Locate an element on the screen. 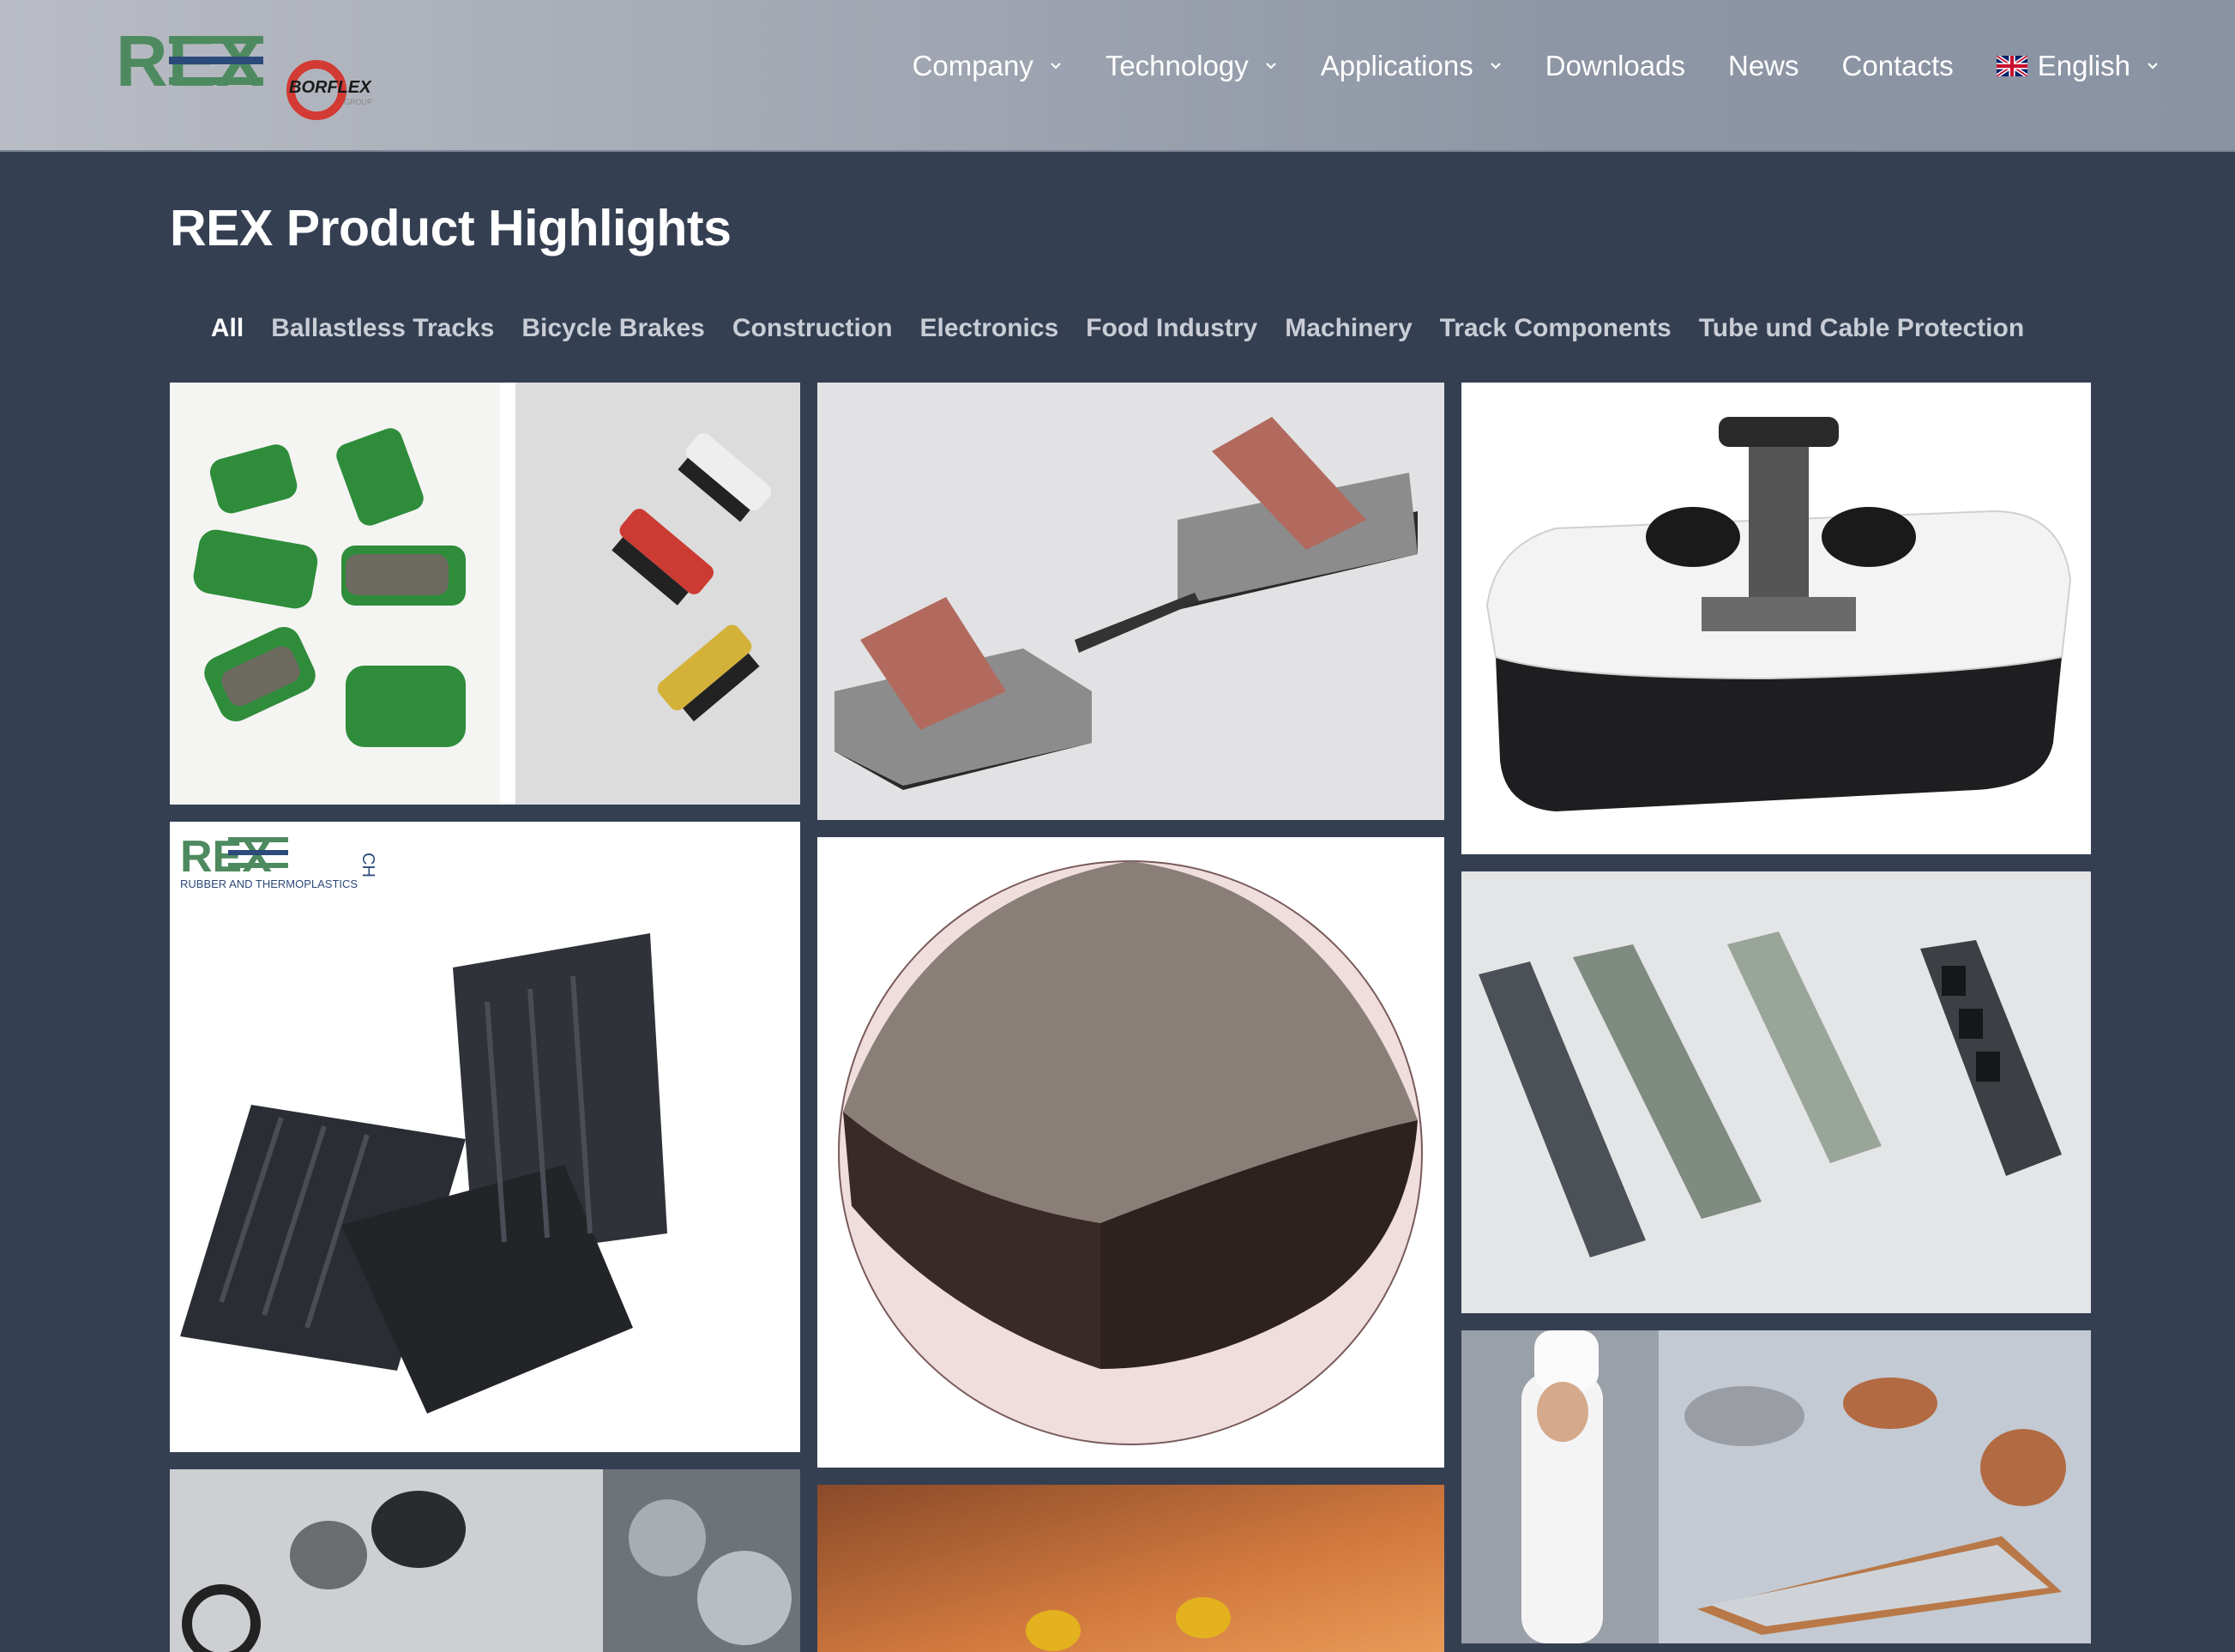 The image size is (2235, 1652). filter-electronics: Electronics is located at coordinates (989, 328).